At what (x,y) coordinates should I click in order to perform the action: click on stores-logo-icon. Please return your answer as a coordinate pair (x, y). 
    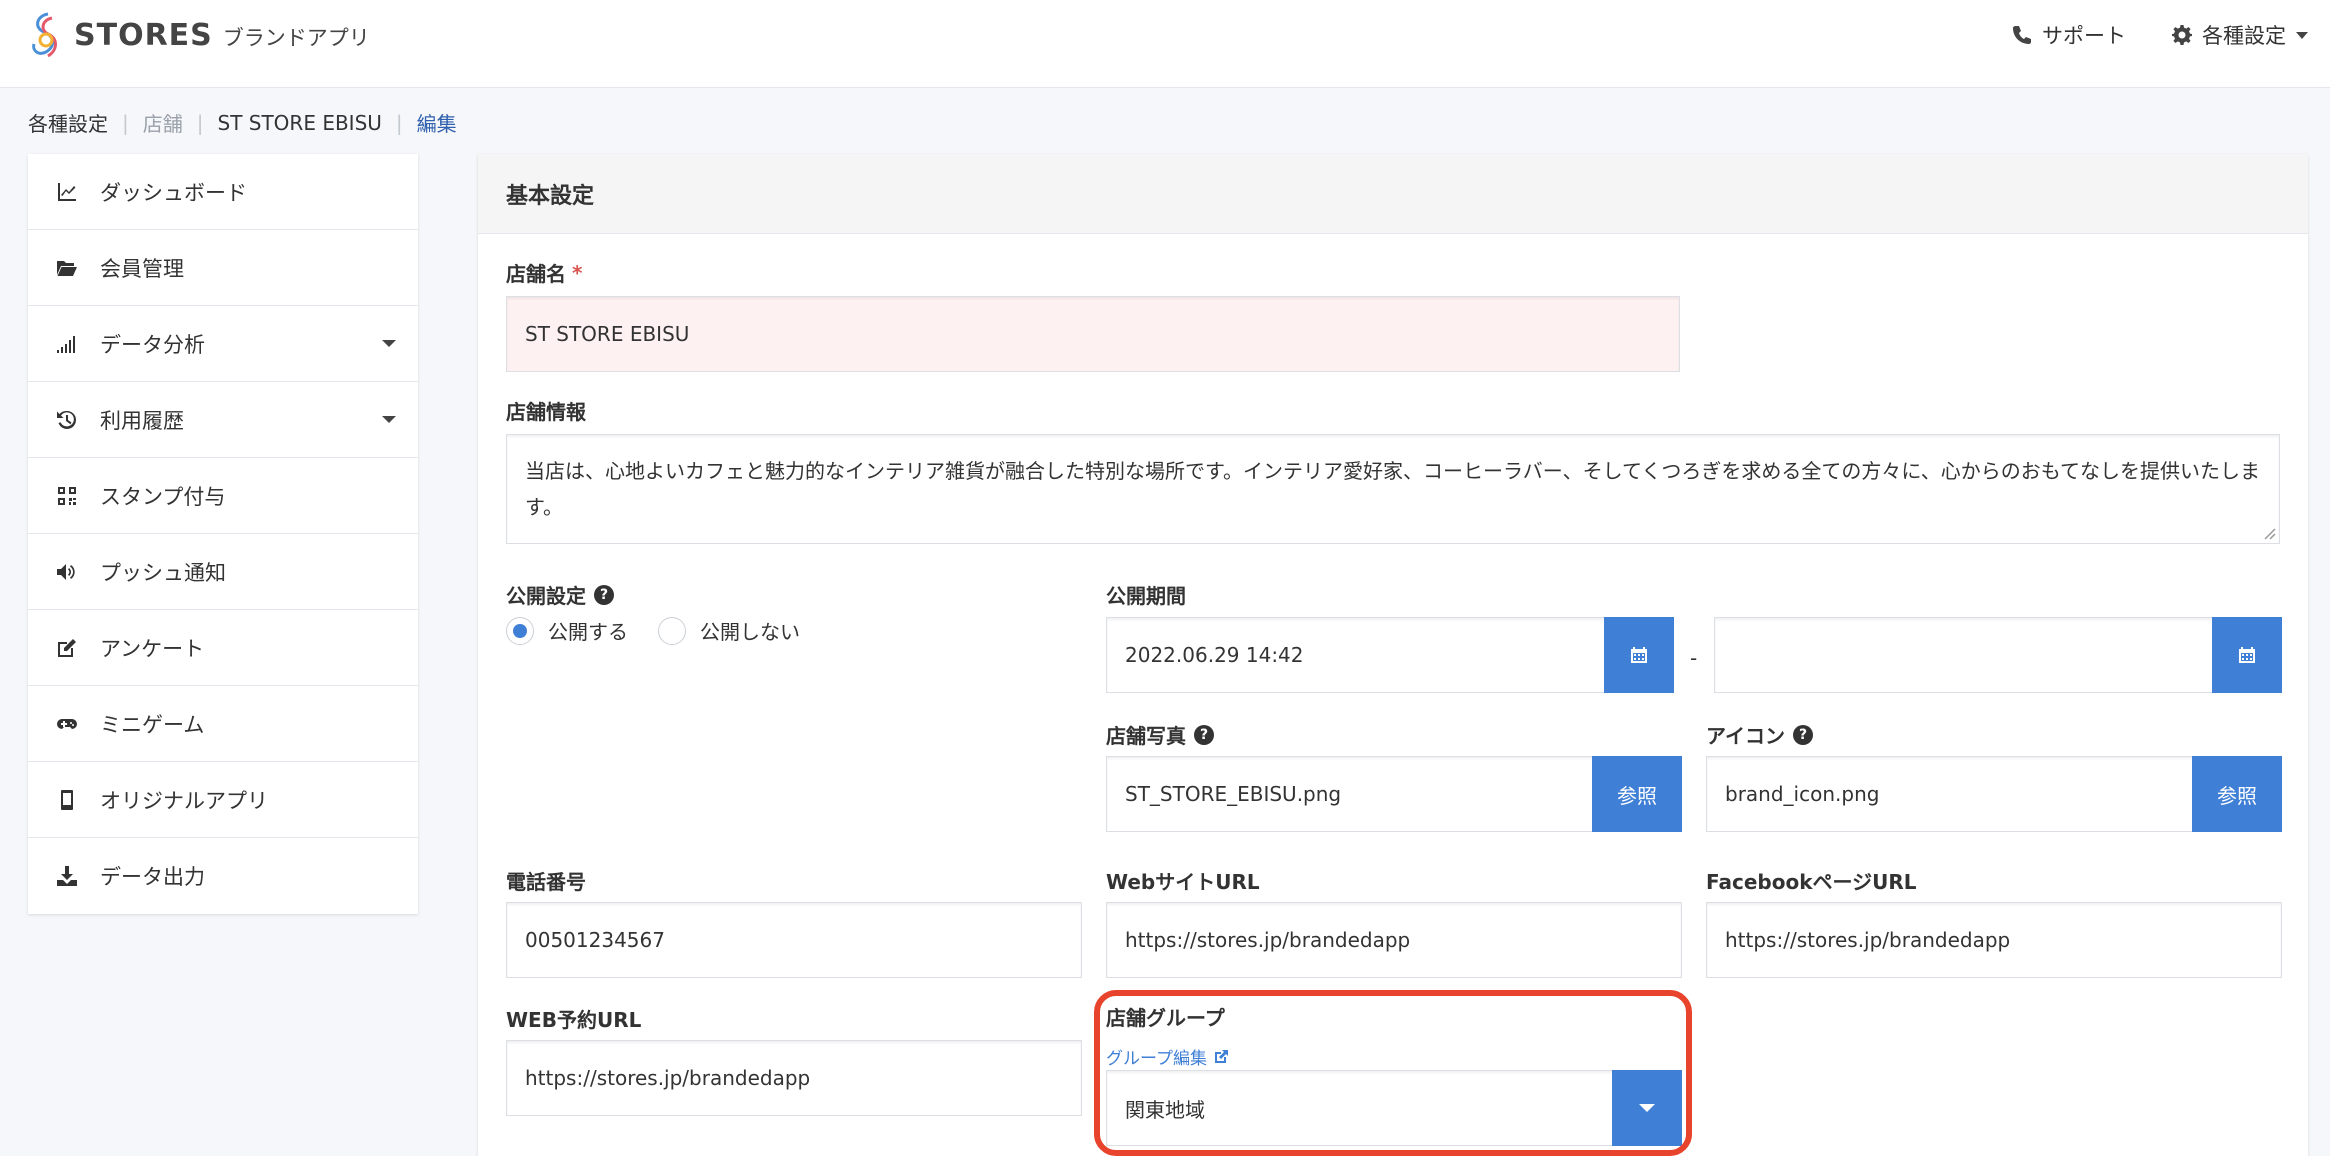
    Looking at the image, I should click on (44, 35).